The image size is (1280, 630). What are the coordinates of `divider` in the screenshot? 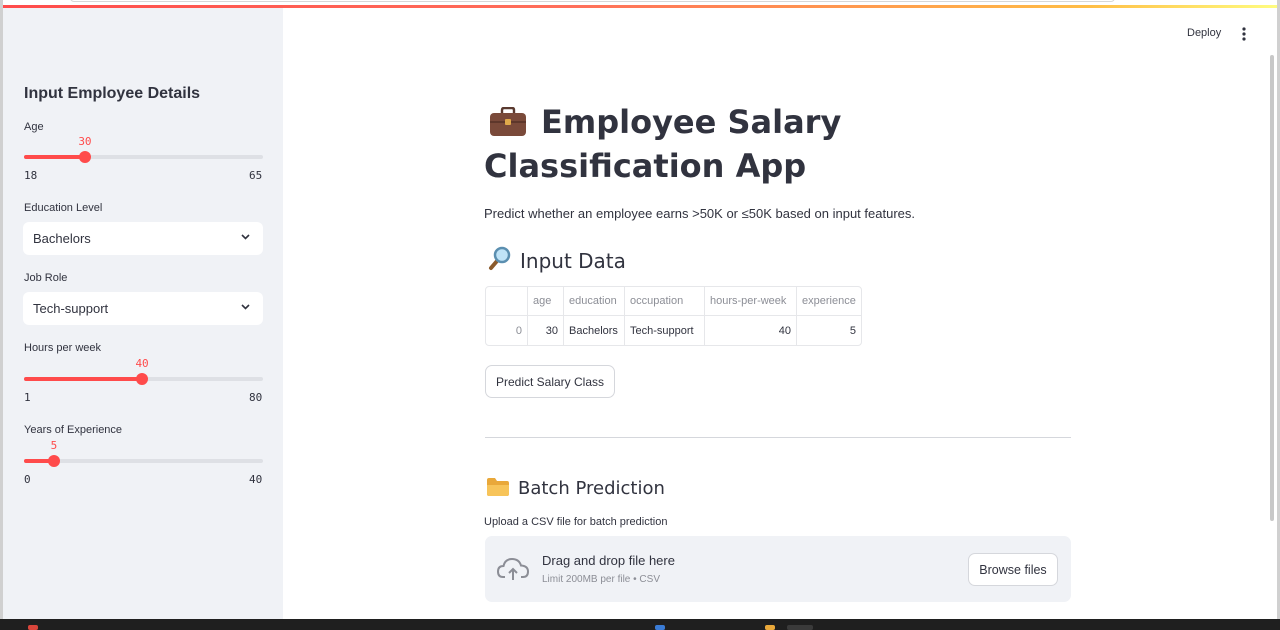 It's located at (778, 437).